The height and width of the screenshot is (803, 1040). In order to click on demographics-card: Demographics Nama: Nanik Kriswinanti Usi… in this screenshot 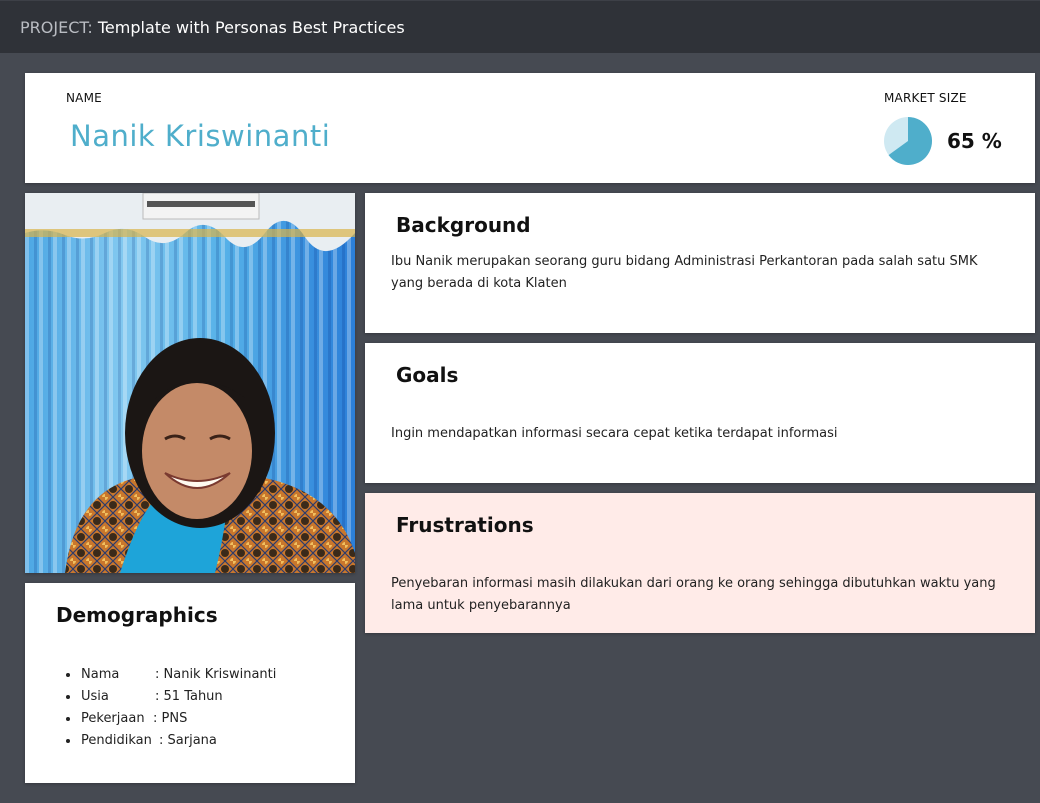, I will do `click(190, 683)`.